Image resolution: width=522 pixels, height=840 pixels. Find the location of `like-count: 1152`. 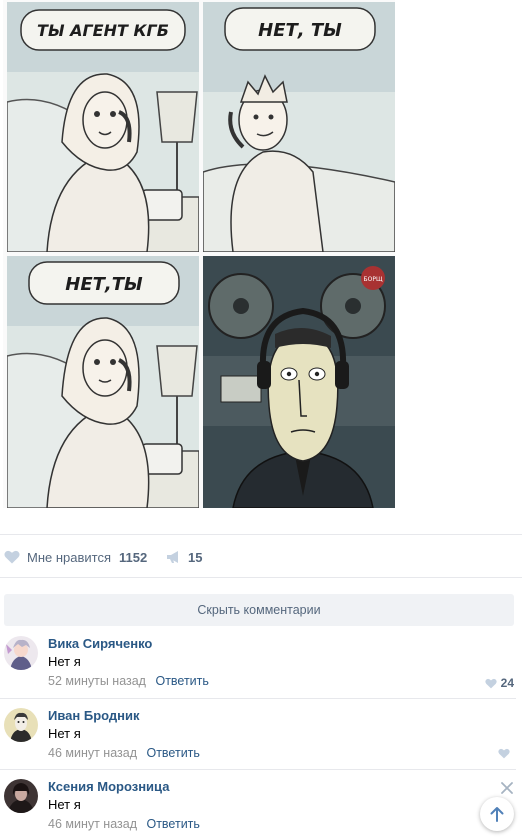

like-count: 1152 is located at coordinates (133, 557).